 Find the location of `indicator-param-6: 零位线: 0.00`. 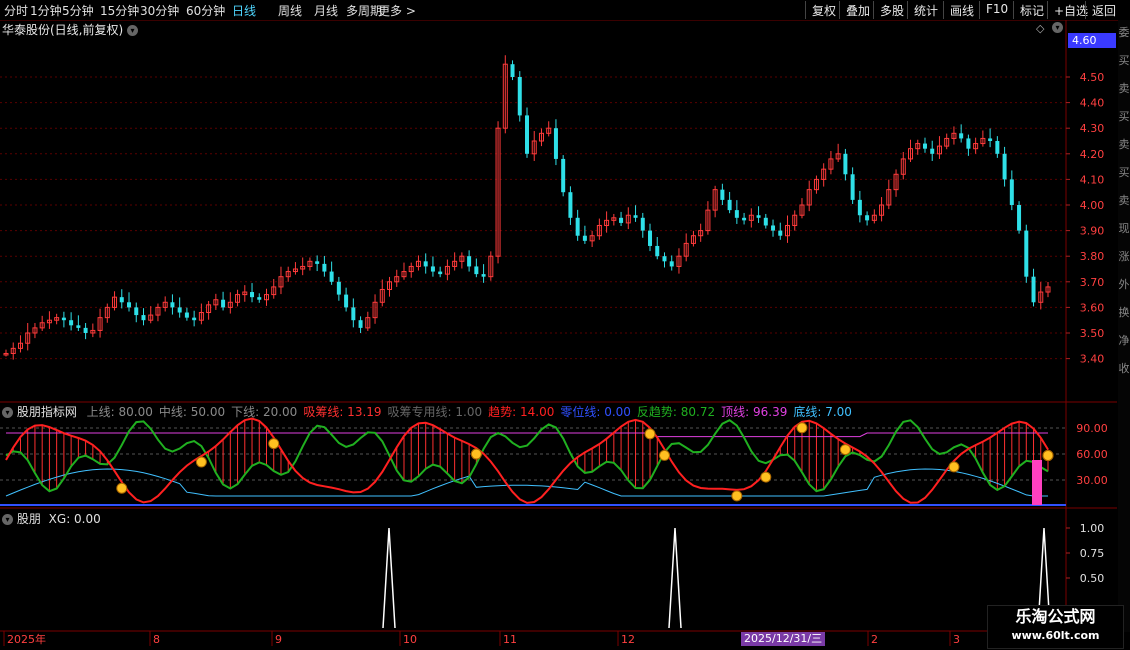

indicator-param-6: 零位线: 0.00 is located at coordinates (595, 412).